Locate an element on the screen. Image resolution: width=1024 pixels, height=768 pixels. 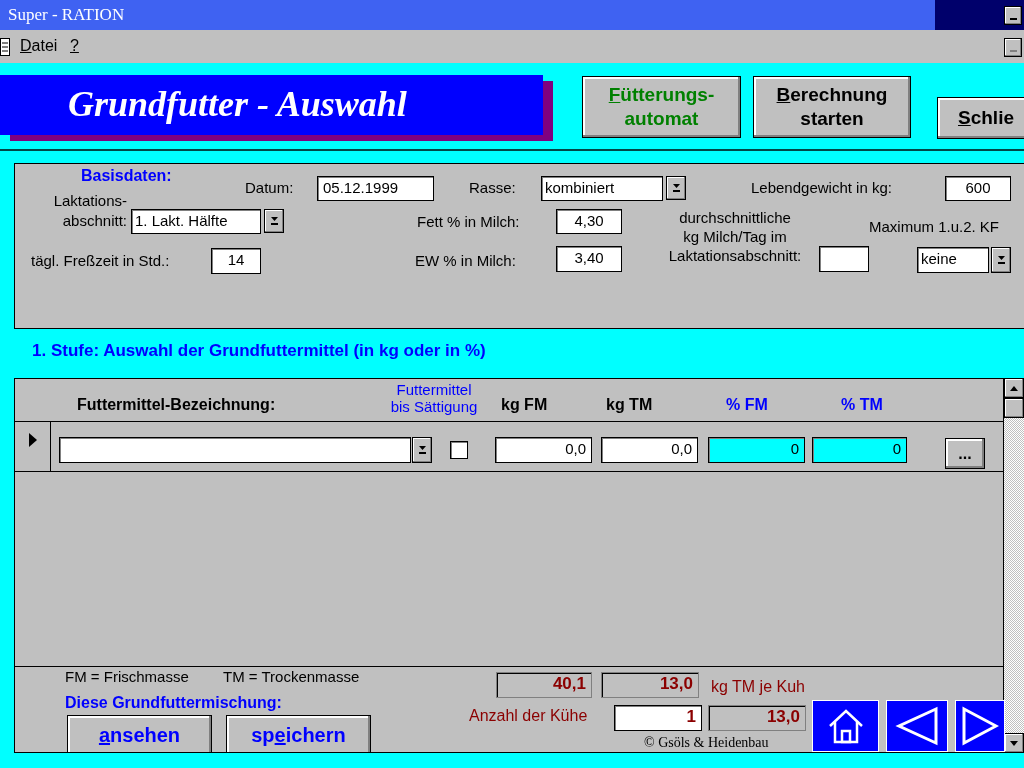
field-label: Fett % in Milch: is located at coordinates (468, 222).